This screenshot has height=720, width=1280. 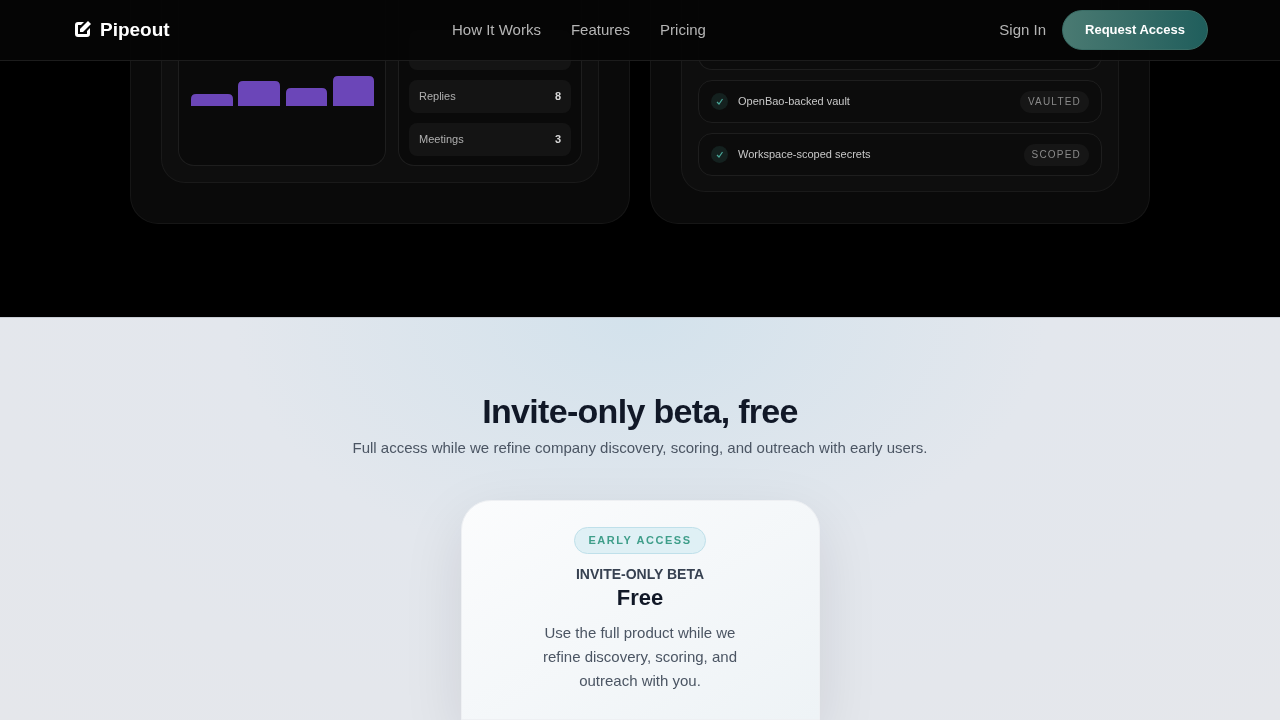 I want to click on stat-value: 3, so click(x=557, y=140).